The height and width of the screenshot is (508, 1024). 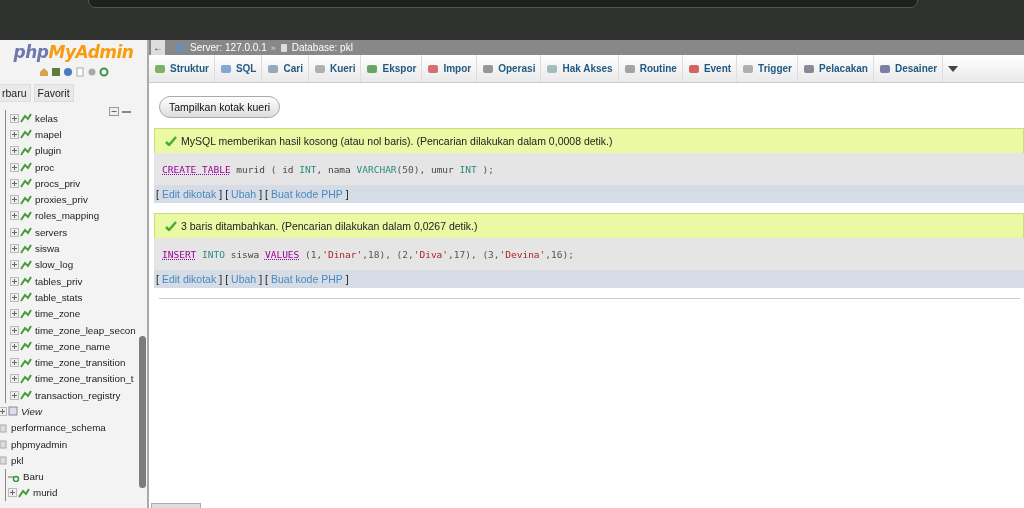 What do you see at coordinates (54, 265) in the screenshot?
I see `tree-item: slow_log` at bounding box center [54, 265].